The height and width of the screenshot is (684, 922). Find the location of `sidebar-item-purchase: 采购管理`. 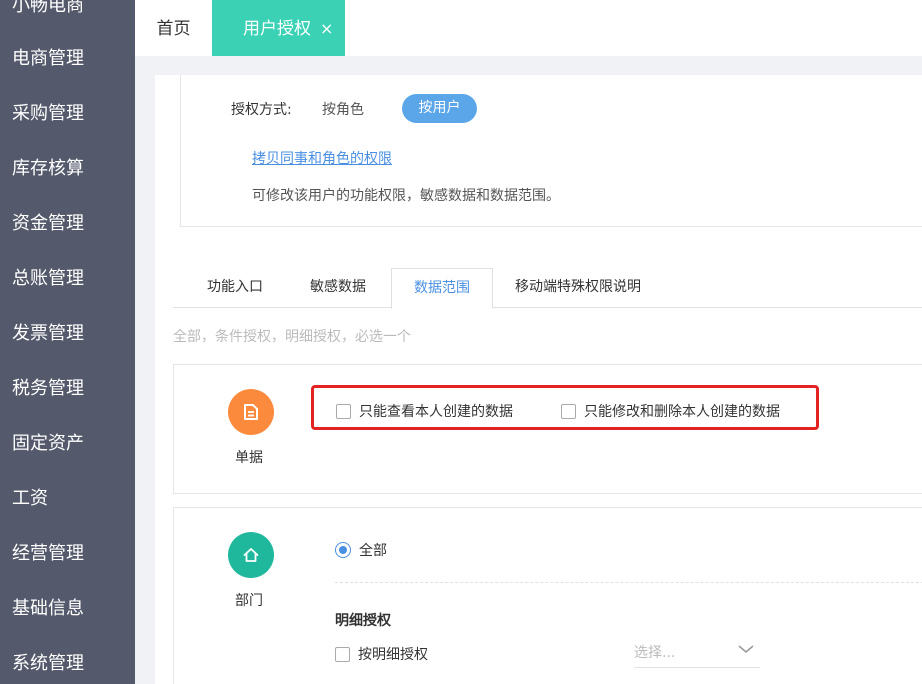

sidebar-item-purchase: 采购管理 is located at coordinates (48, 114).